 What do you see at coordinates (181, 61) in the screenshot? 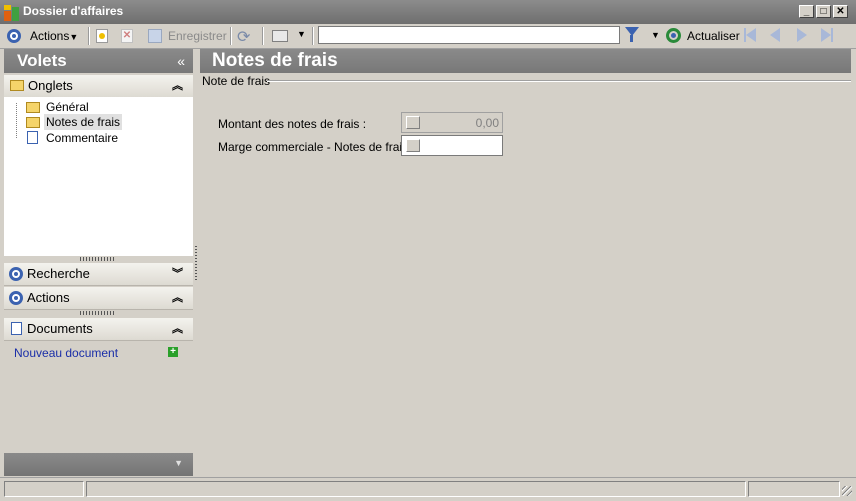
I see `collapse-panel-icon: «` at bounding box center [181, 61].